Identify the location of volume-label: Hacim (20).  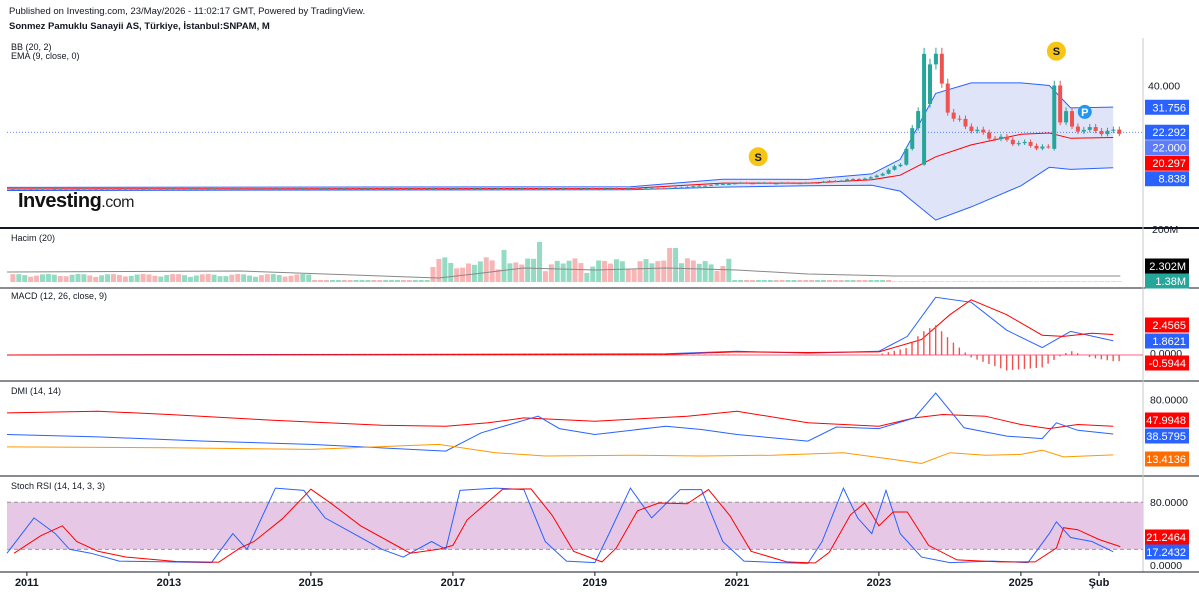
(33, 238).